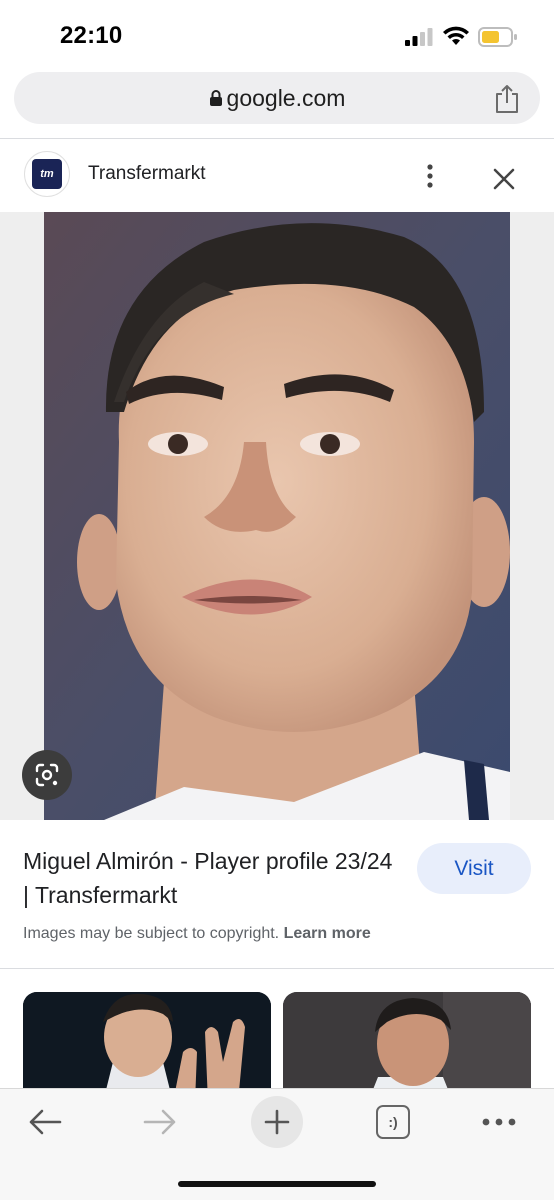 The width and height of the screenshot is (554, 1200). I want to click on google-lens-icon, so click(47, 775).